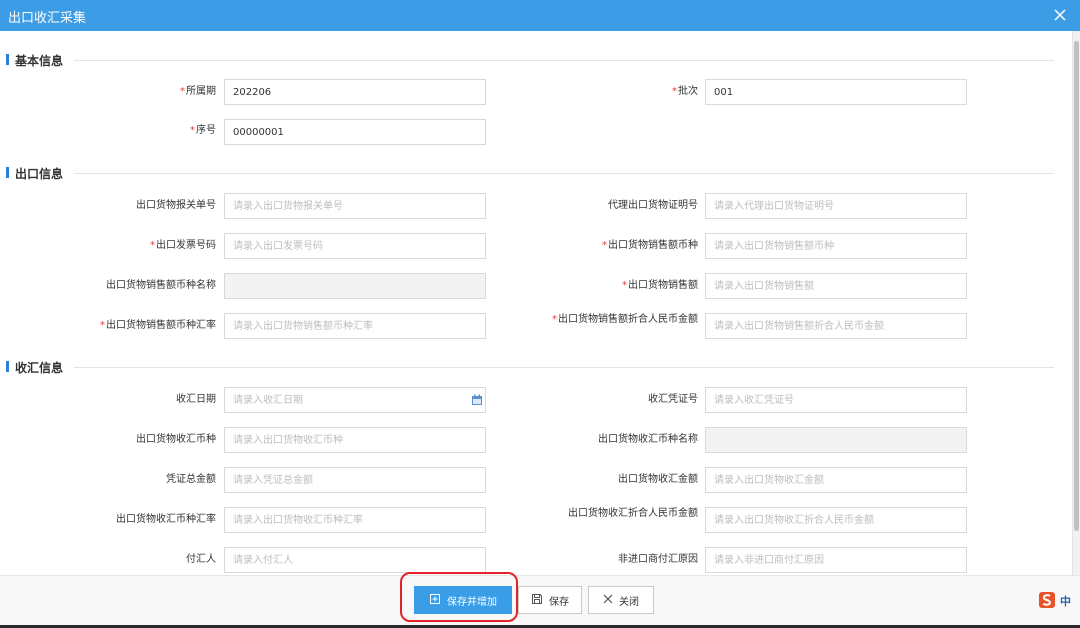 This screenshot has width=1080, height=628. Describe the element at coordinates (836, 400) in the screenshot. I see `voucher-input` at that location.